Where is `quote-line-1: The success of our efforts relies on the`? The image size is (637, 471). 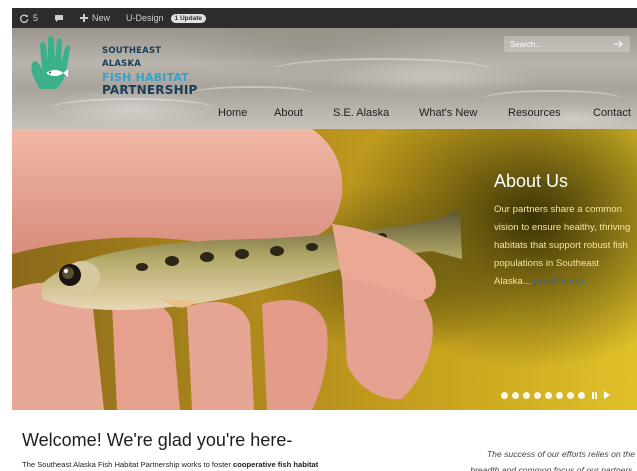
quote-line-1: The success of our efforts relies on the is located at coordinates (560, 454).